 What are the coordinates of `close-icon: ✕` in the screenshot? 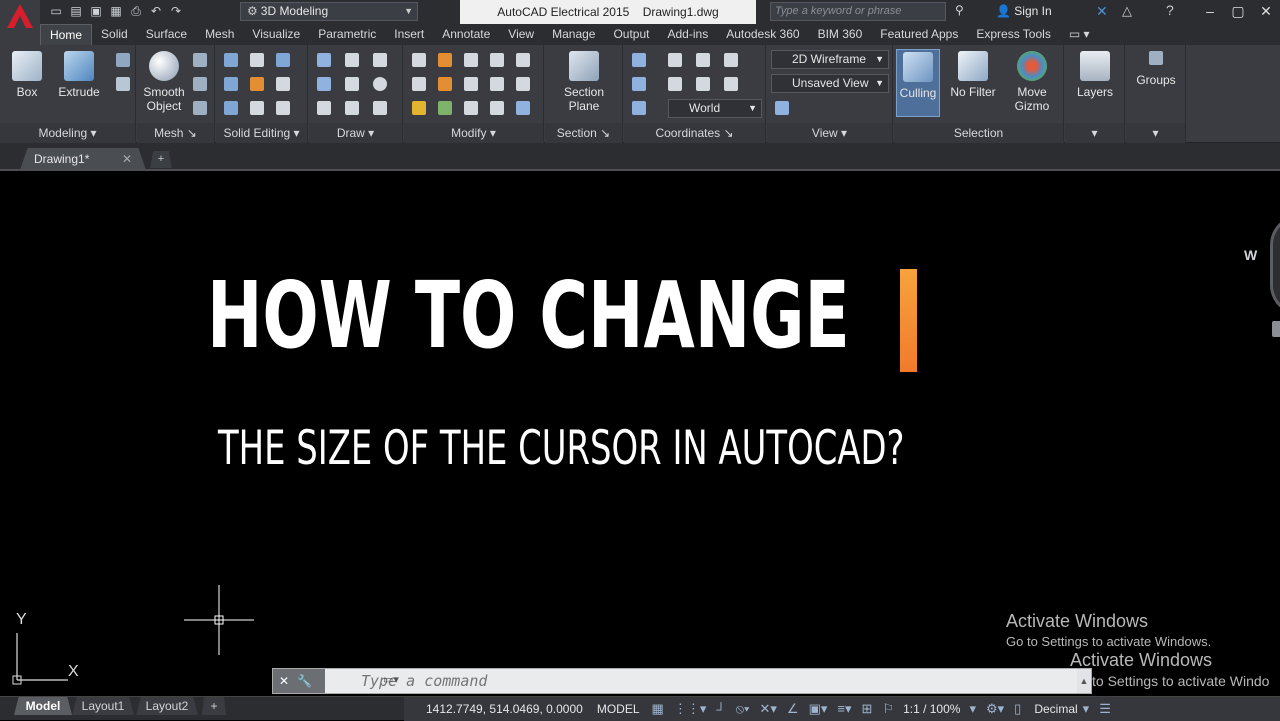 It's located at (1266, 12).